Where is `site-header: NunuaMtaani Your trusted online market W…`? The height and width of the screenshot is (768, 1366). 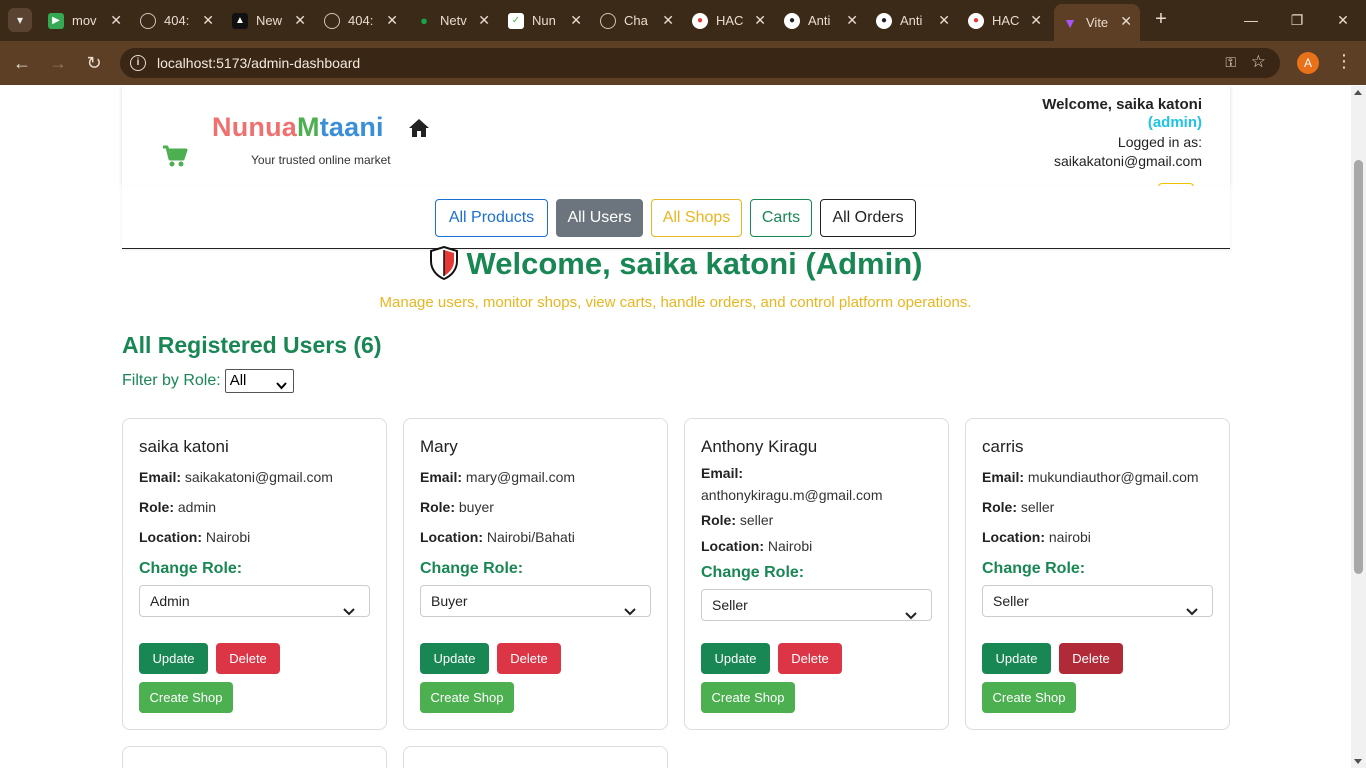 site-header: NunuaMtaani Your trusted online market W… is located at coordinates (676, 136).